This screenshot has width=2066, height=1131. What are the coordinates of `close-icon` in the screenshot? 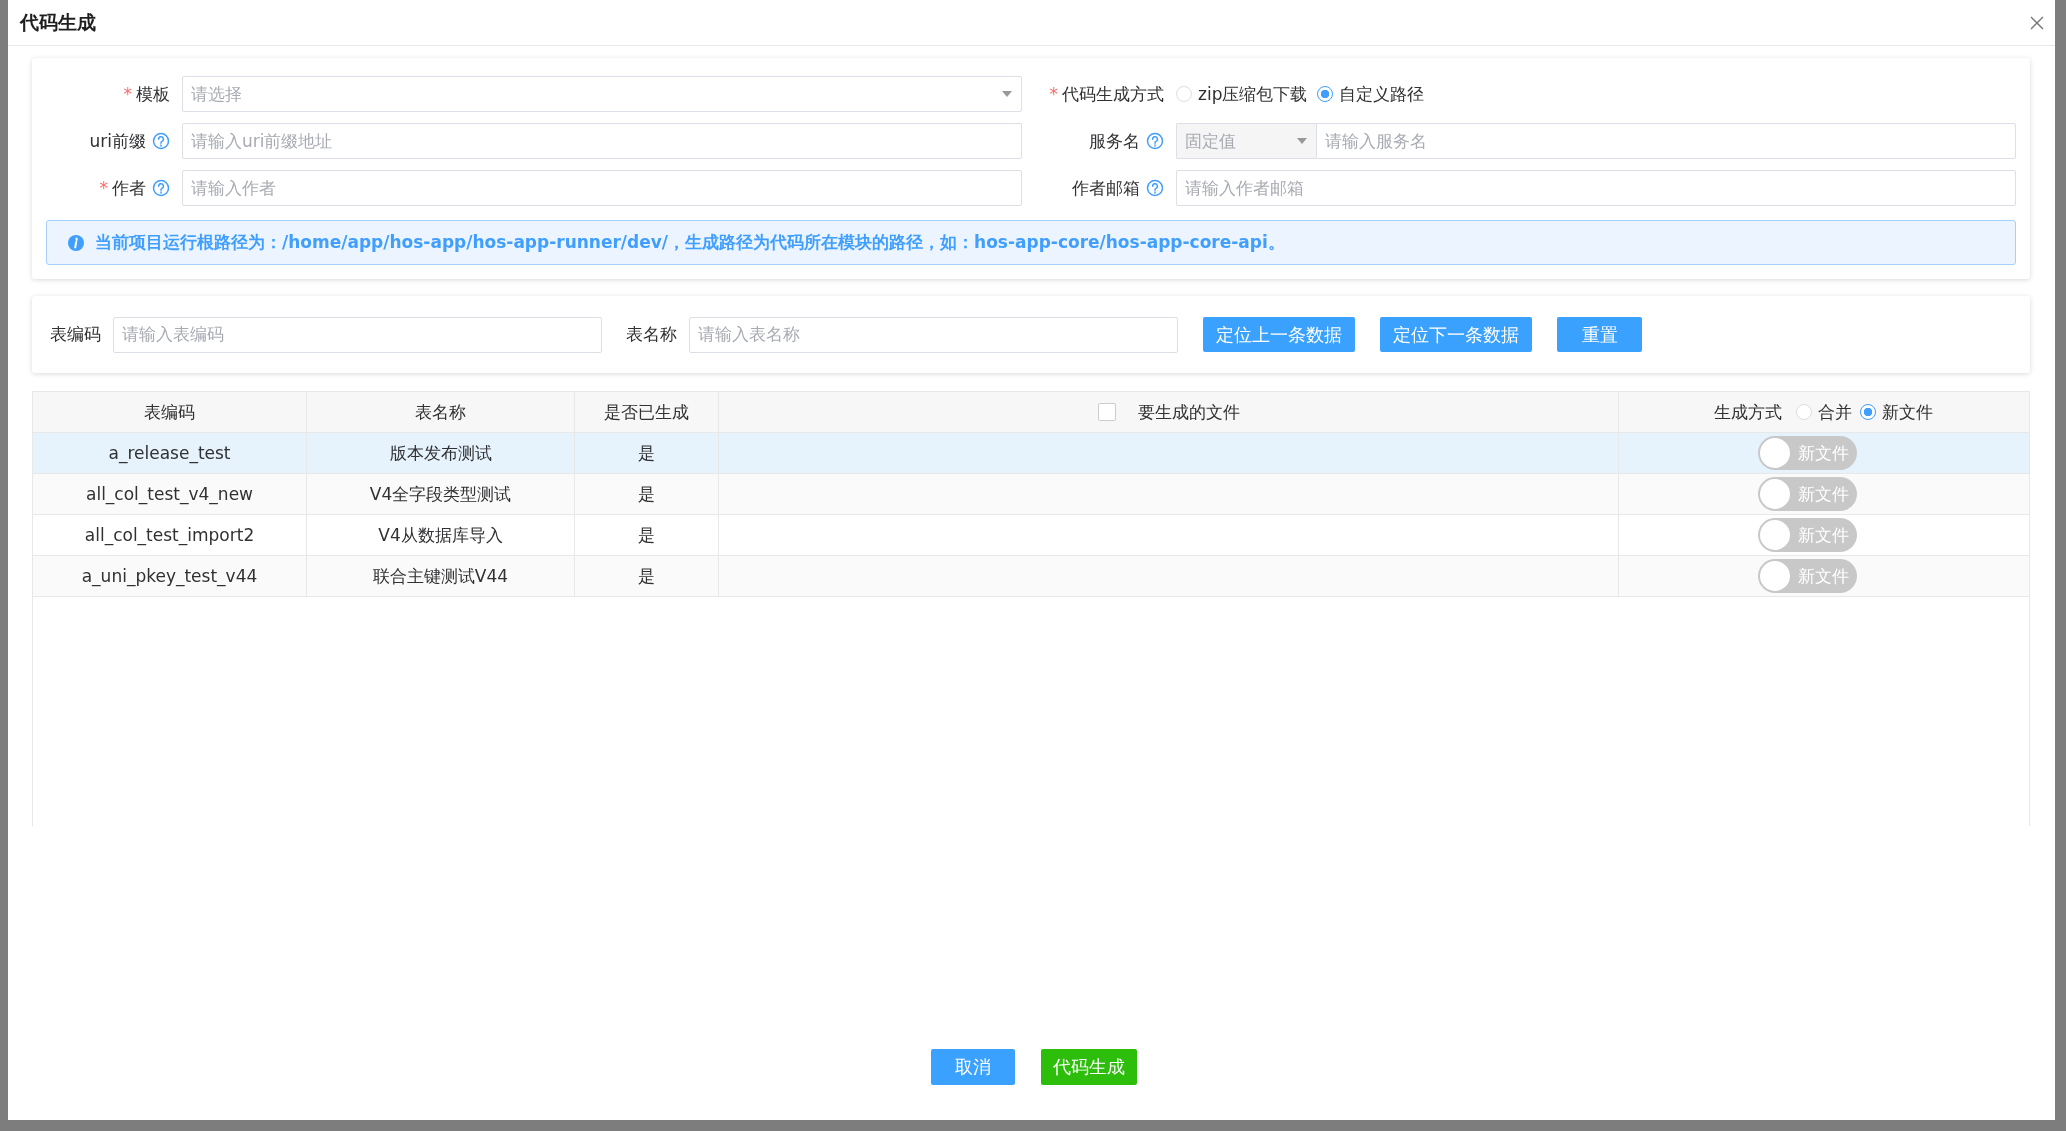 It's located at (2037, 22).